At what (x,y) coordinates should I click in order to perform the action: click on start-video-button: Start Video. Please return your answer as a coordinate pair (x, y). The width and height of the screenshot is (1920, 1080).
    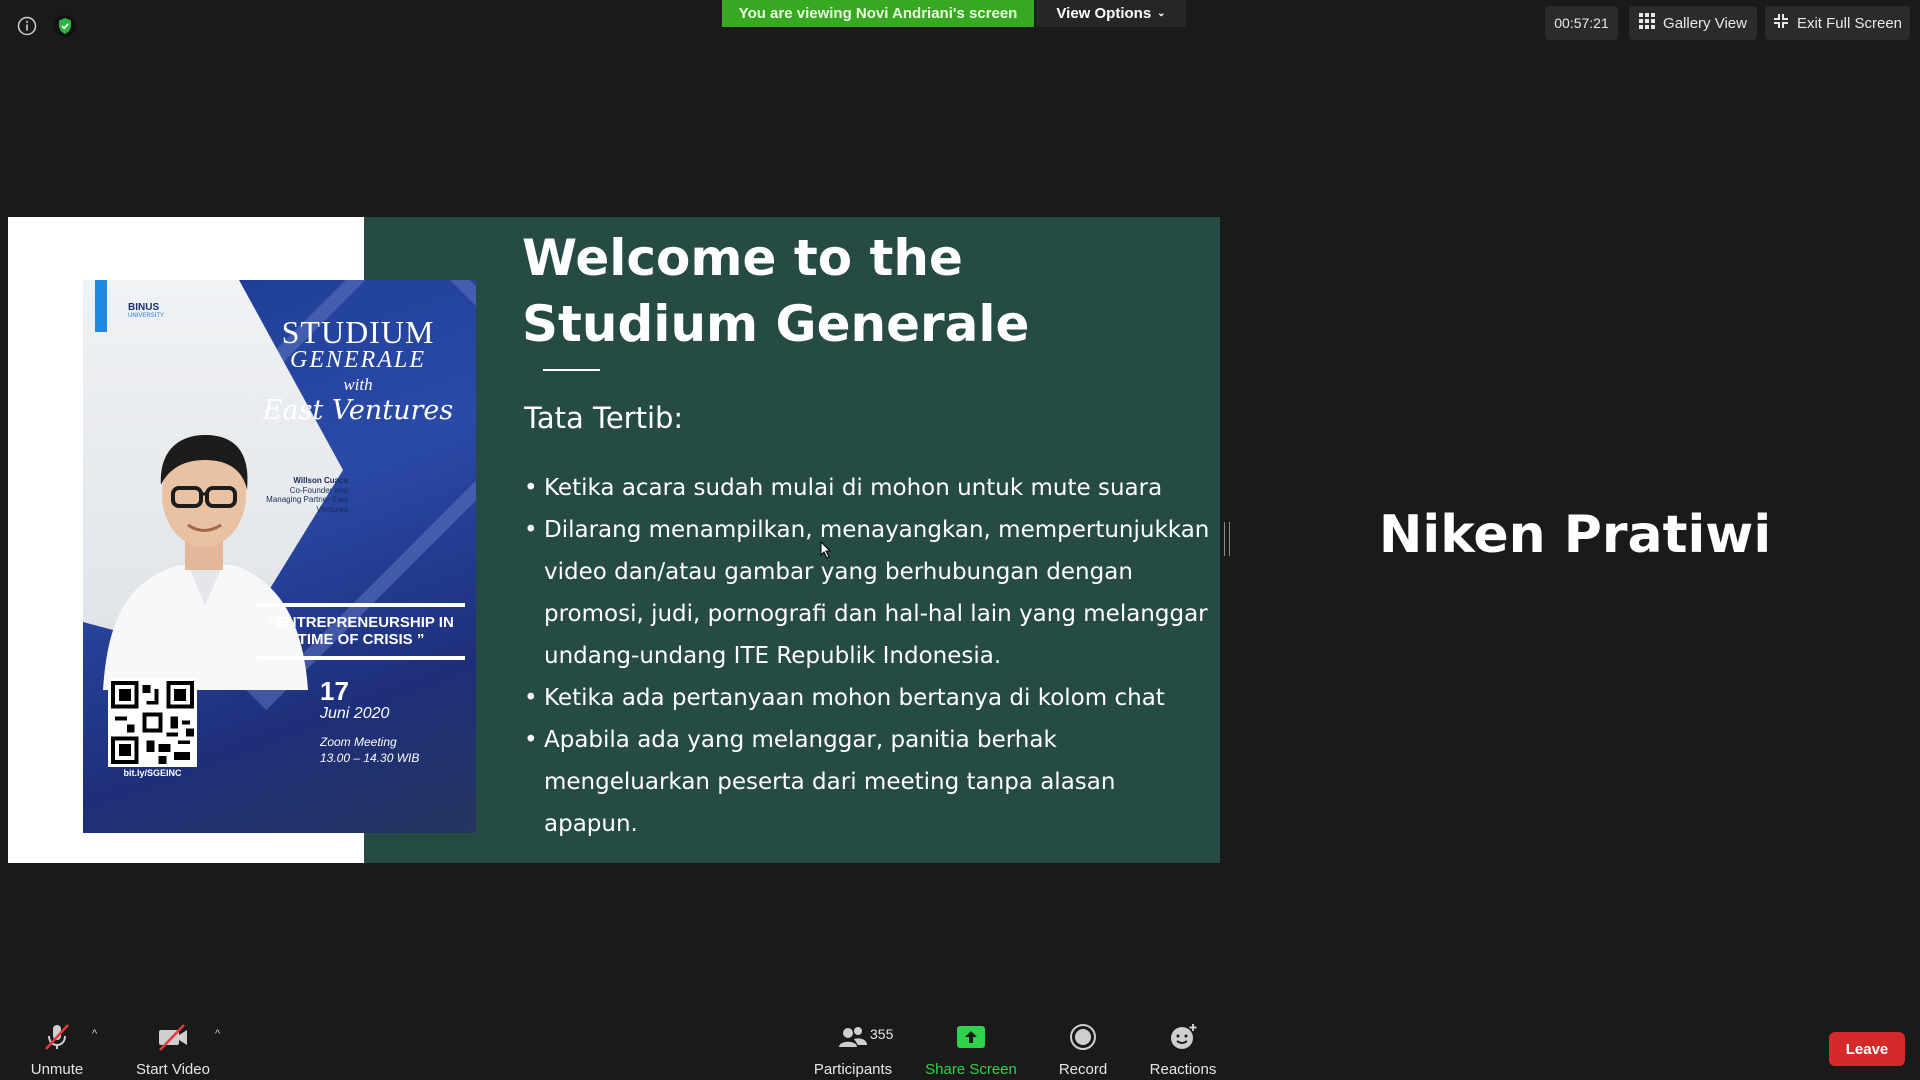
    Looking at the image, I should click on (173, 1049).